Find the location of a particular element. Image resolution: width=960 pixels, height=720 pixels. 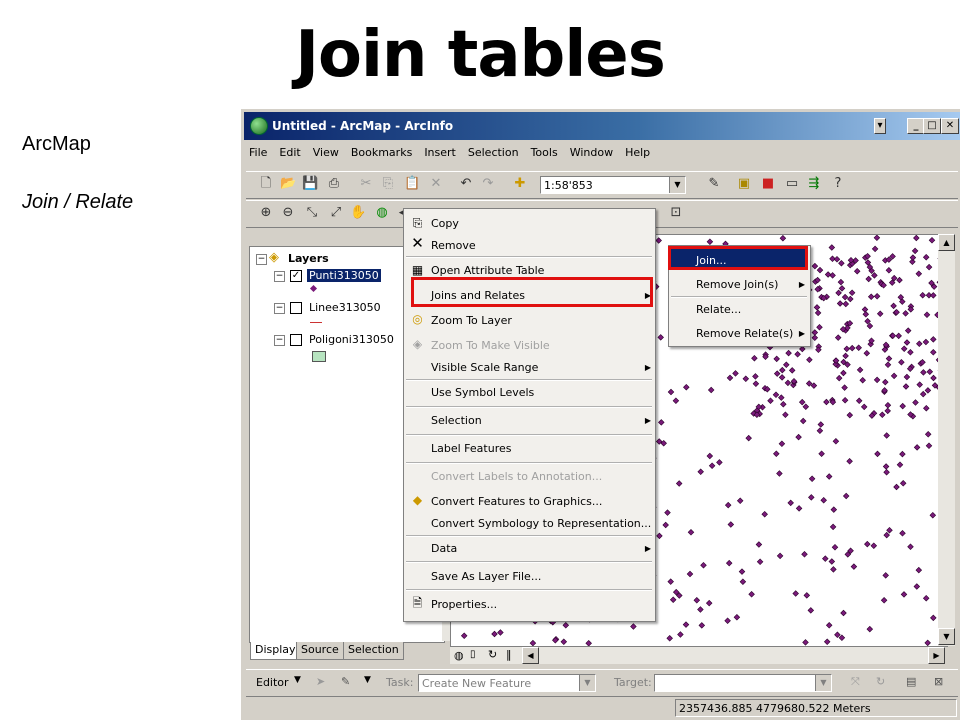

zoom-visible-icon: ◈ is located at coordinates (417, 344).